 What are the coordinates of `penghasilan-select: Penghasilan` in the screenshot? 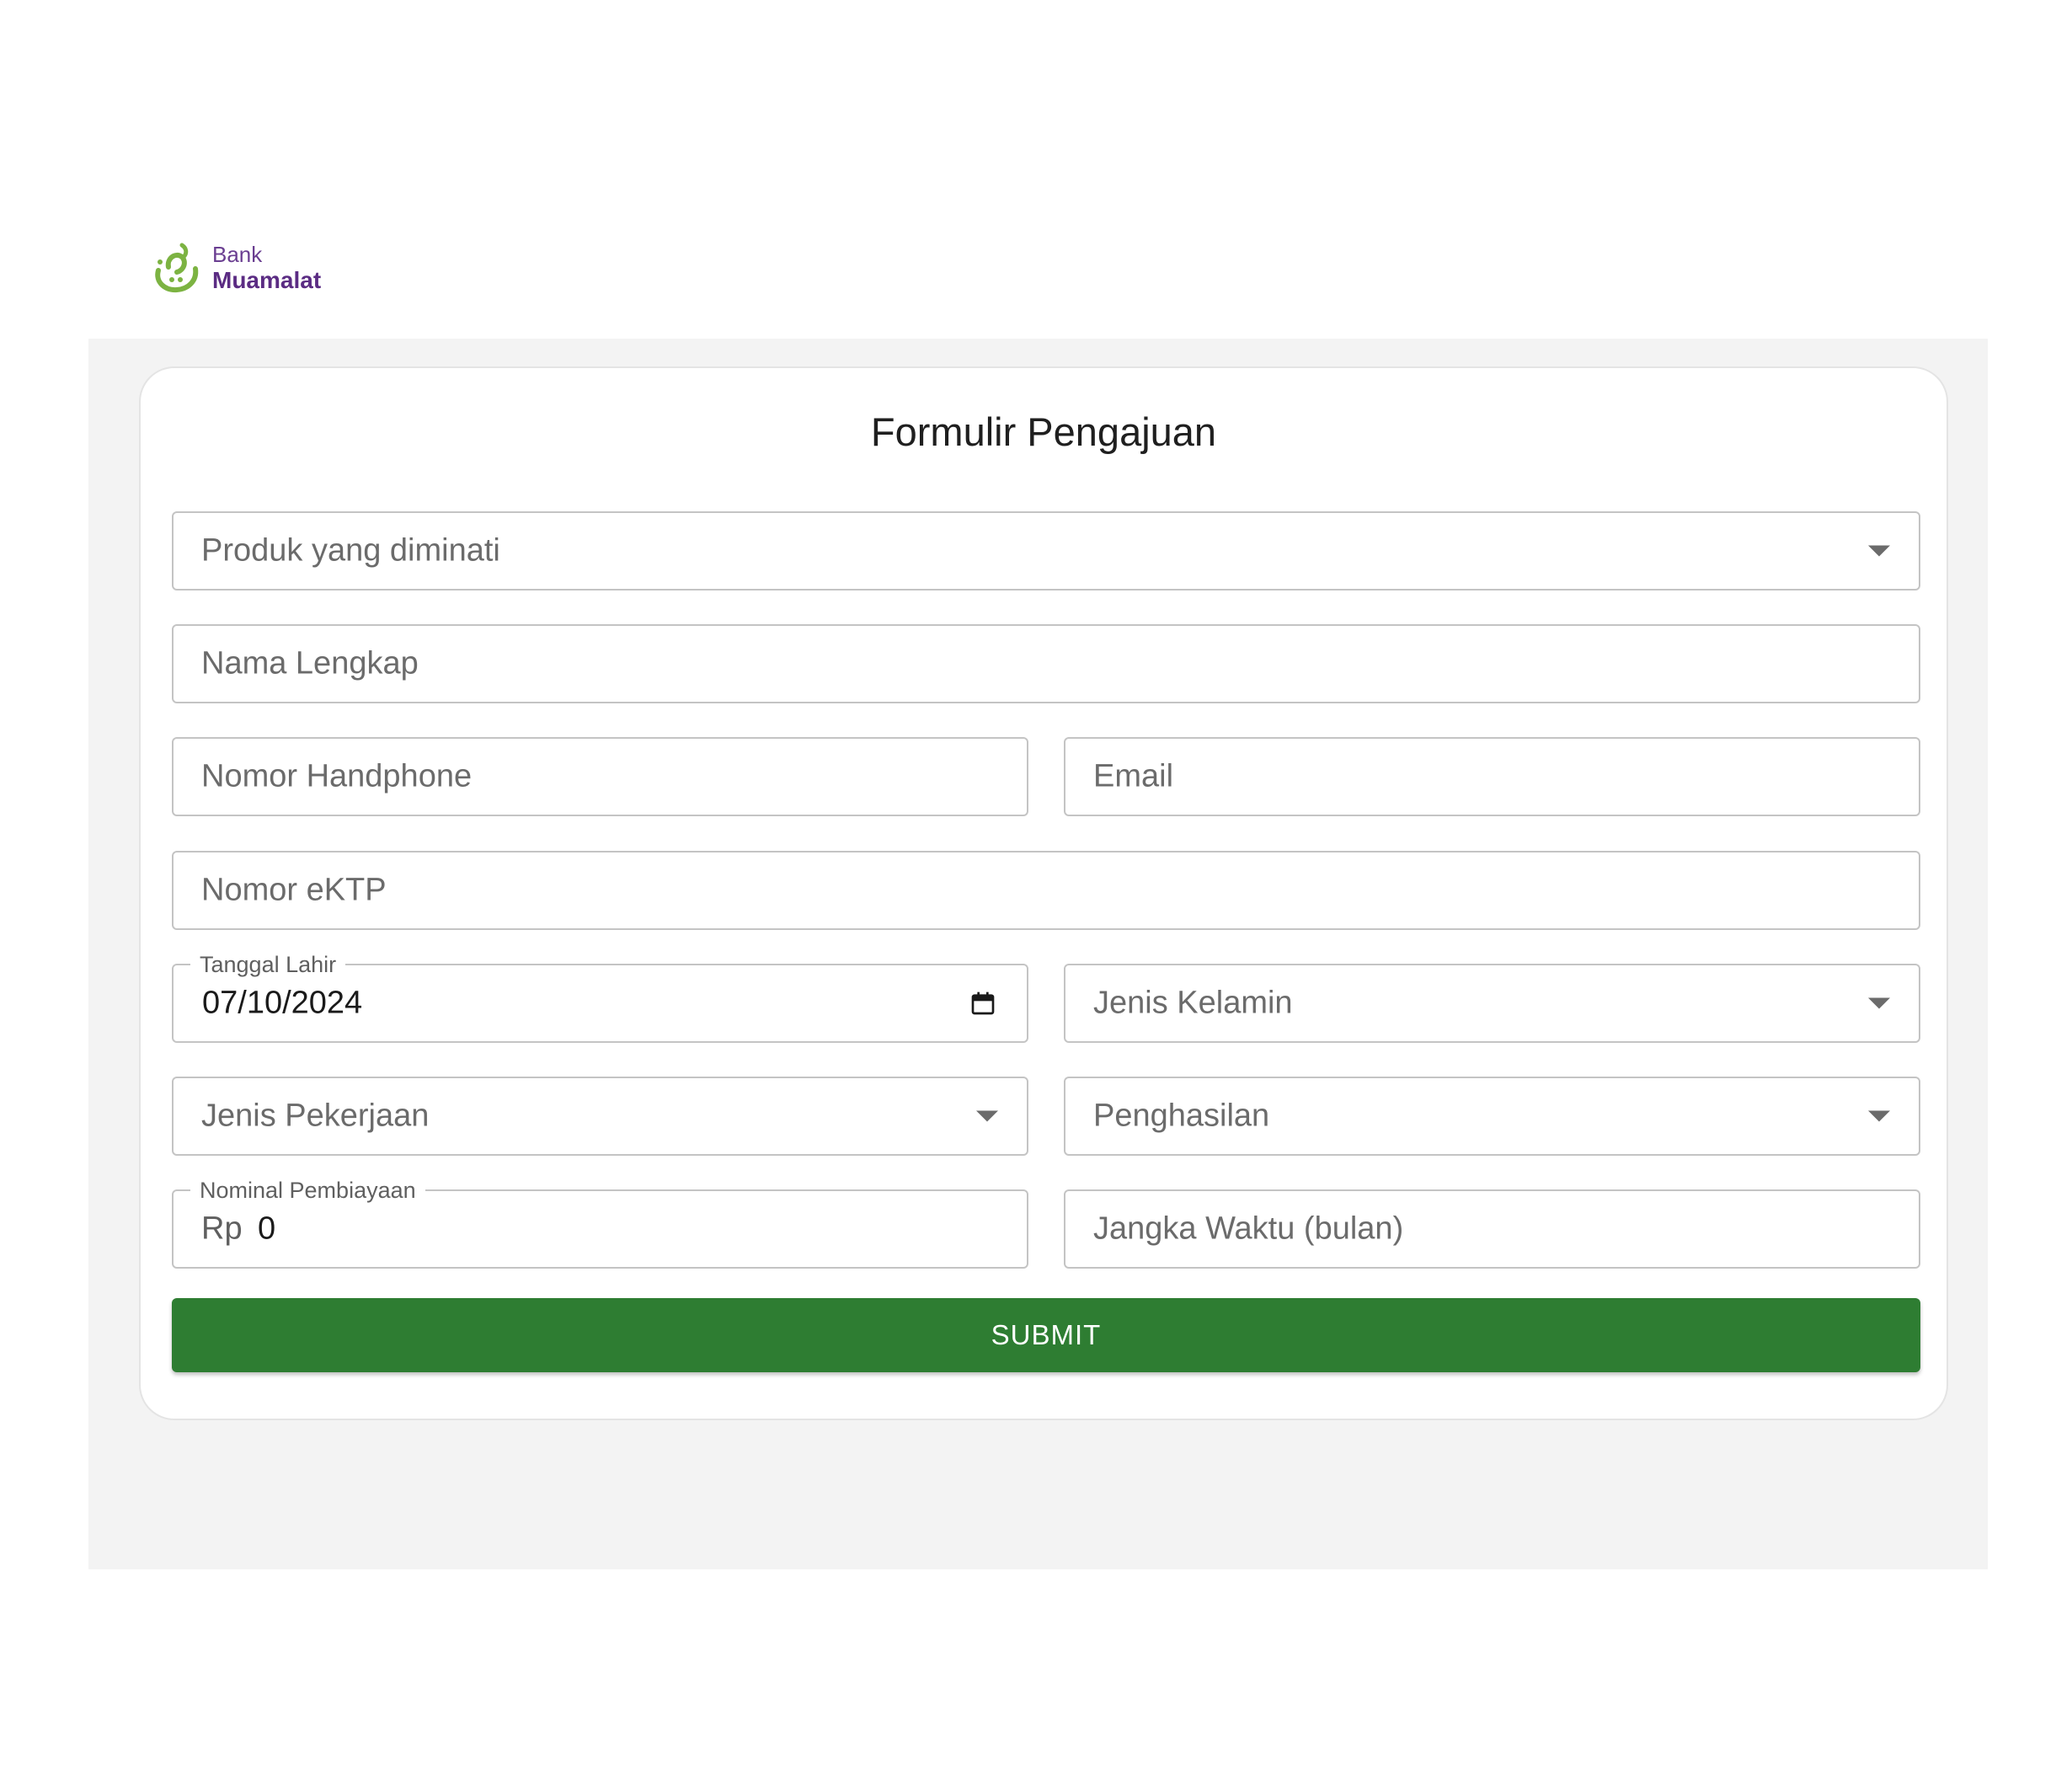 It's located at (1492, 1116).